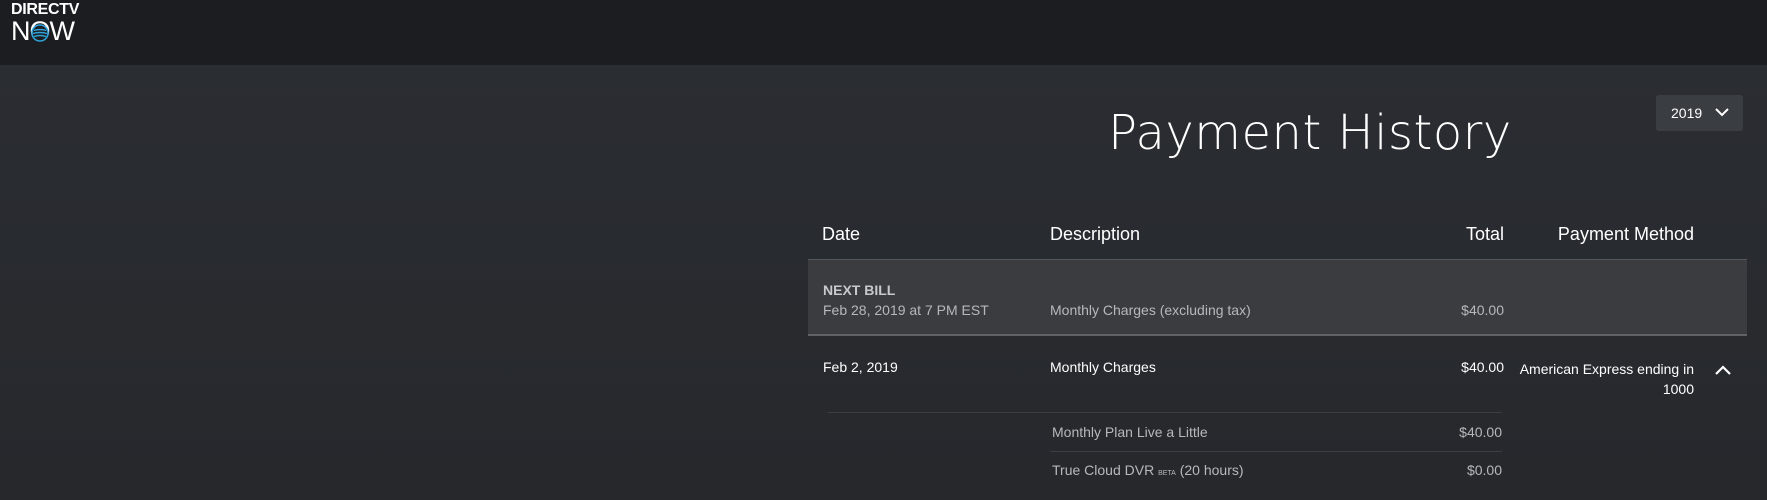 The width and height of the screenshot is (1767, 500). What do you see at coordinates (883, 32) in the screenshot?
I see `top-navigation-bar: DIRECTV NOW` at bounding box center [883, 32].